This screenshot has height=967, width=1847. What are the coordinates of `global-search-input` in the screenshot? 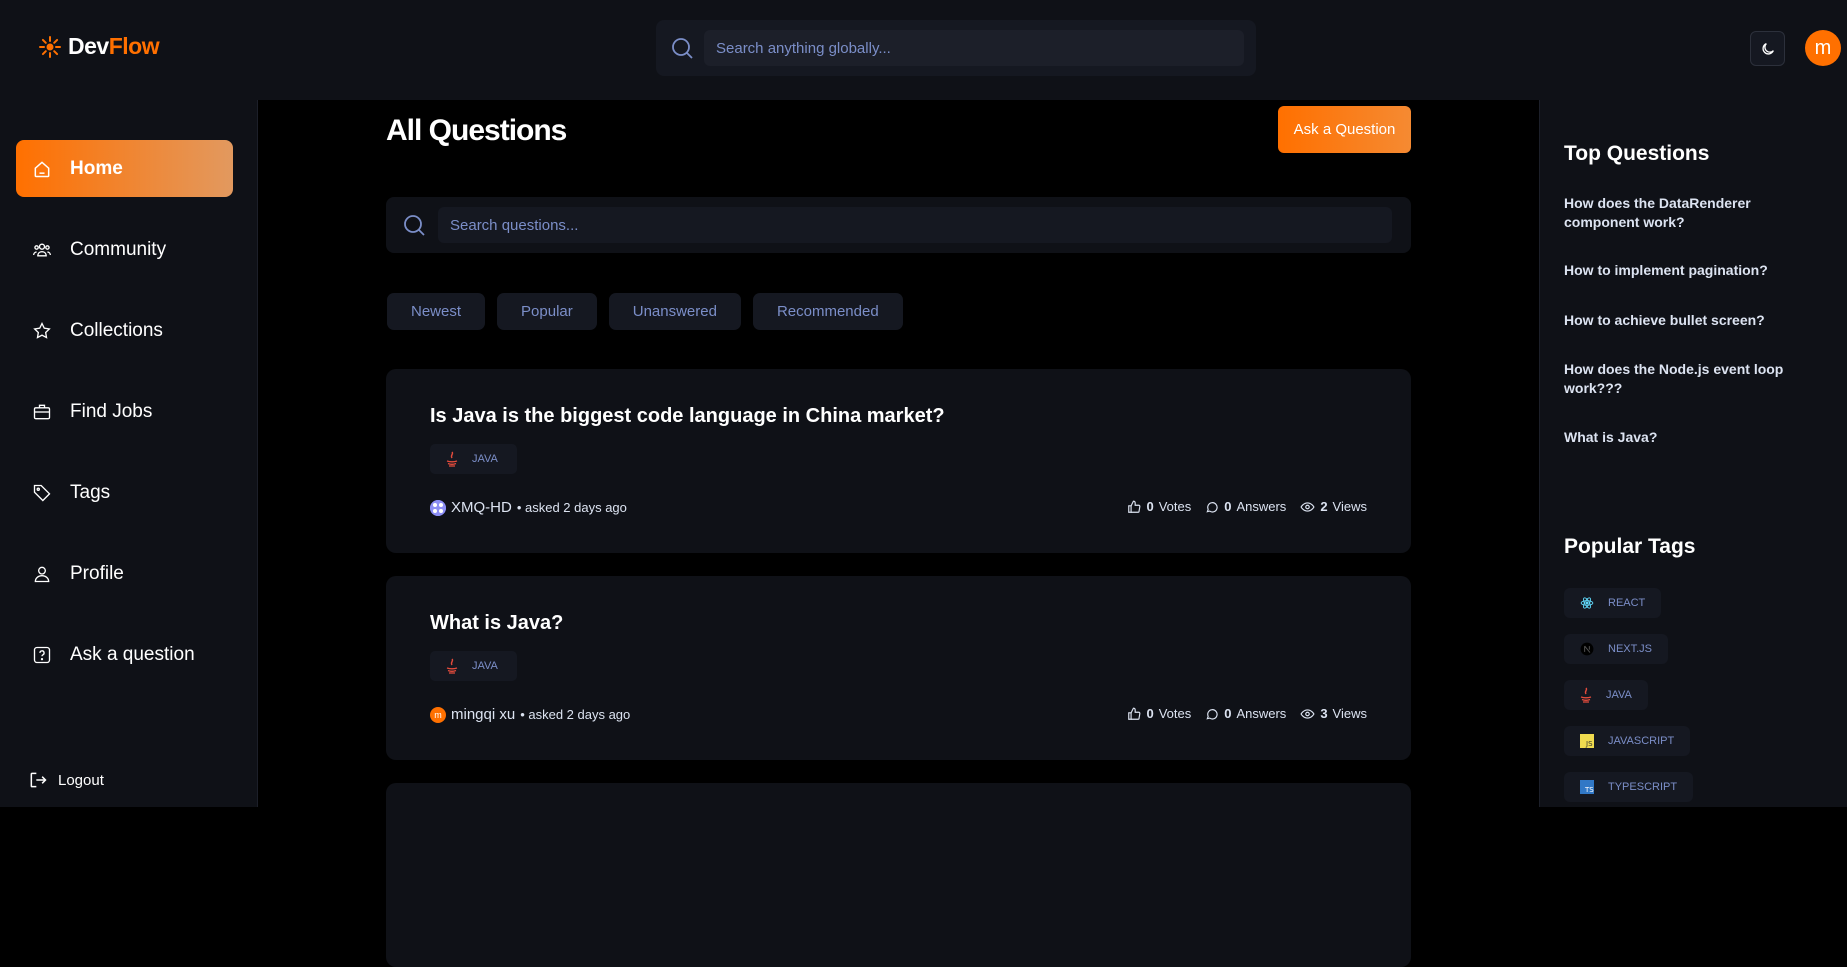 It's located at (974, 48).